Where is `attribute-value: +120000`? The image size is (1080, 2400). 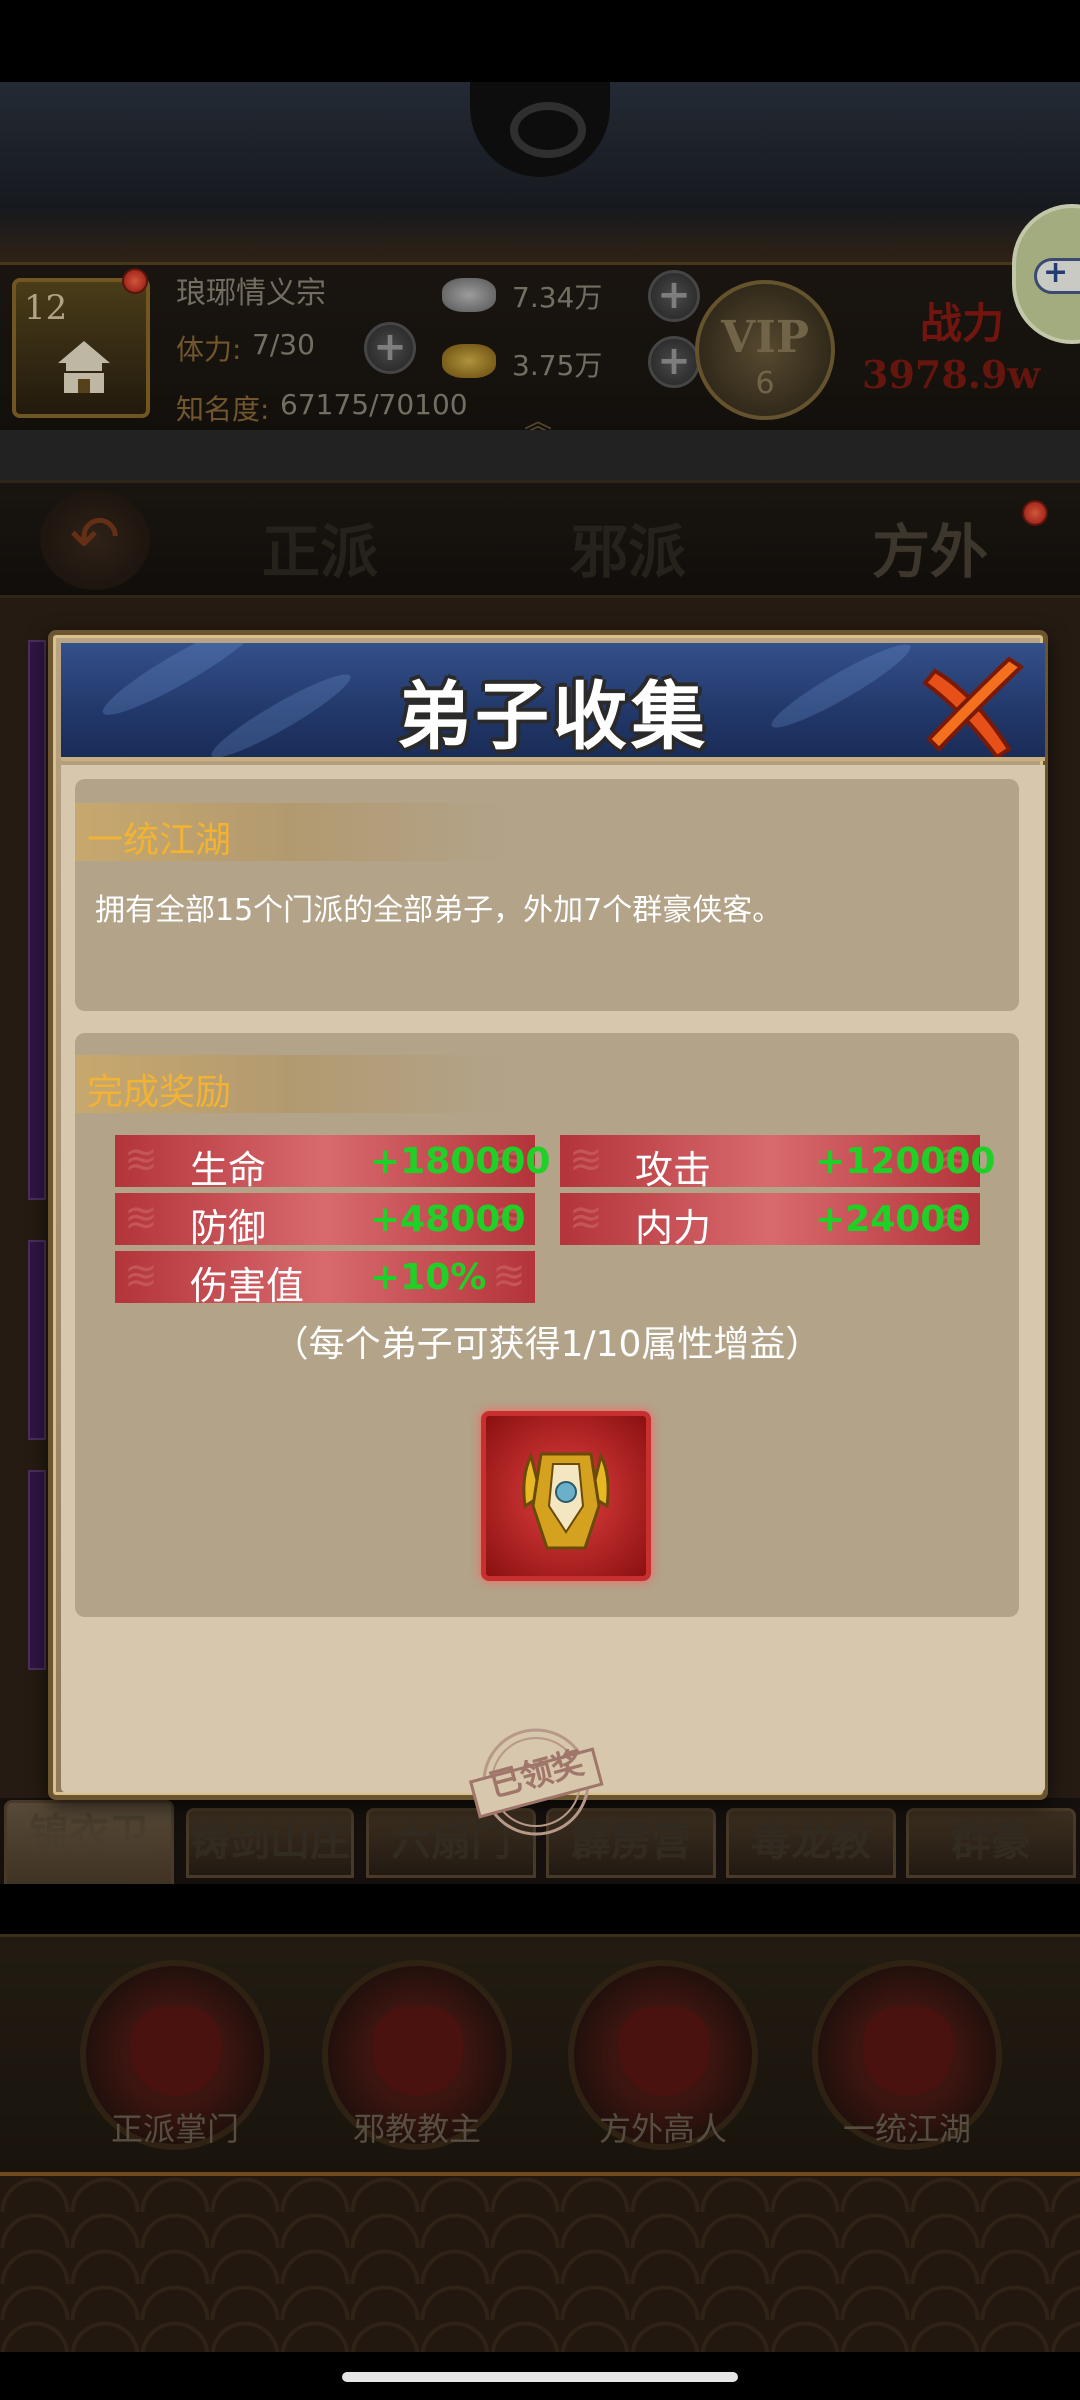 attribute-value: +120000 is located at coordinates (905, 1161).